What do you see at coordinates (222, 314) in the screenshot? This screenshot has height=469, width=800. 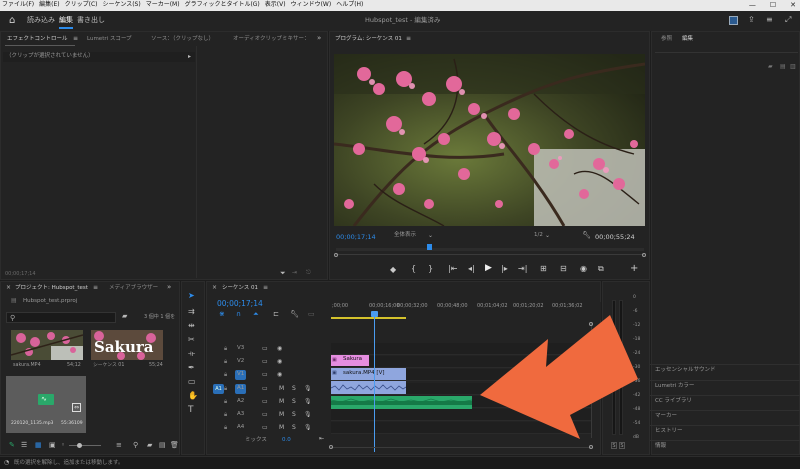 I see `snap-icon: ⋇` at bounding box center [222, 314].